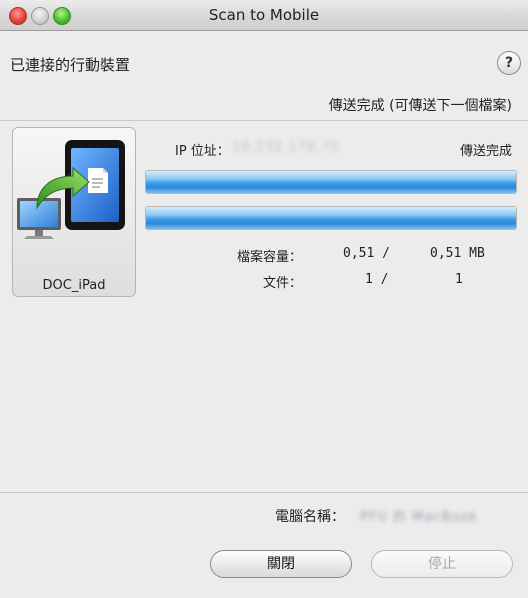 Image resolution: width=528 pixels, height=598 pixels. Describe the element at coordinates (457, 253) in the screenshot. I see `file-size-total: 0,51 MB` at that location.